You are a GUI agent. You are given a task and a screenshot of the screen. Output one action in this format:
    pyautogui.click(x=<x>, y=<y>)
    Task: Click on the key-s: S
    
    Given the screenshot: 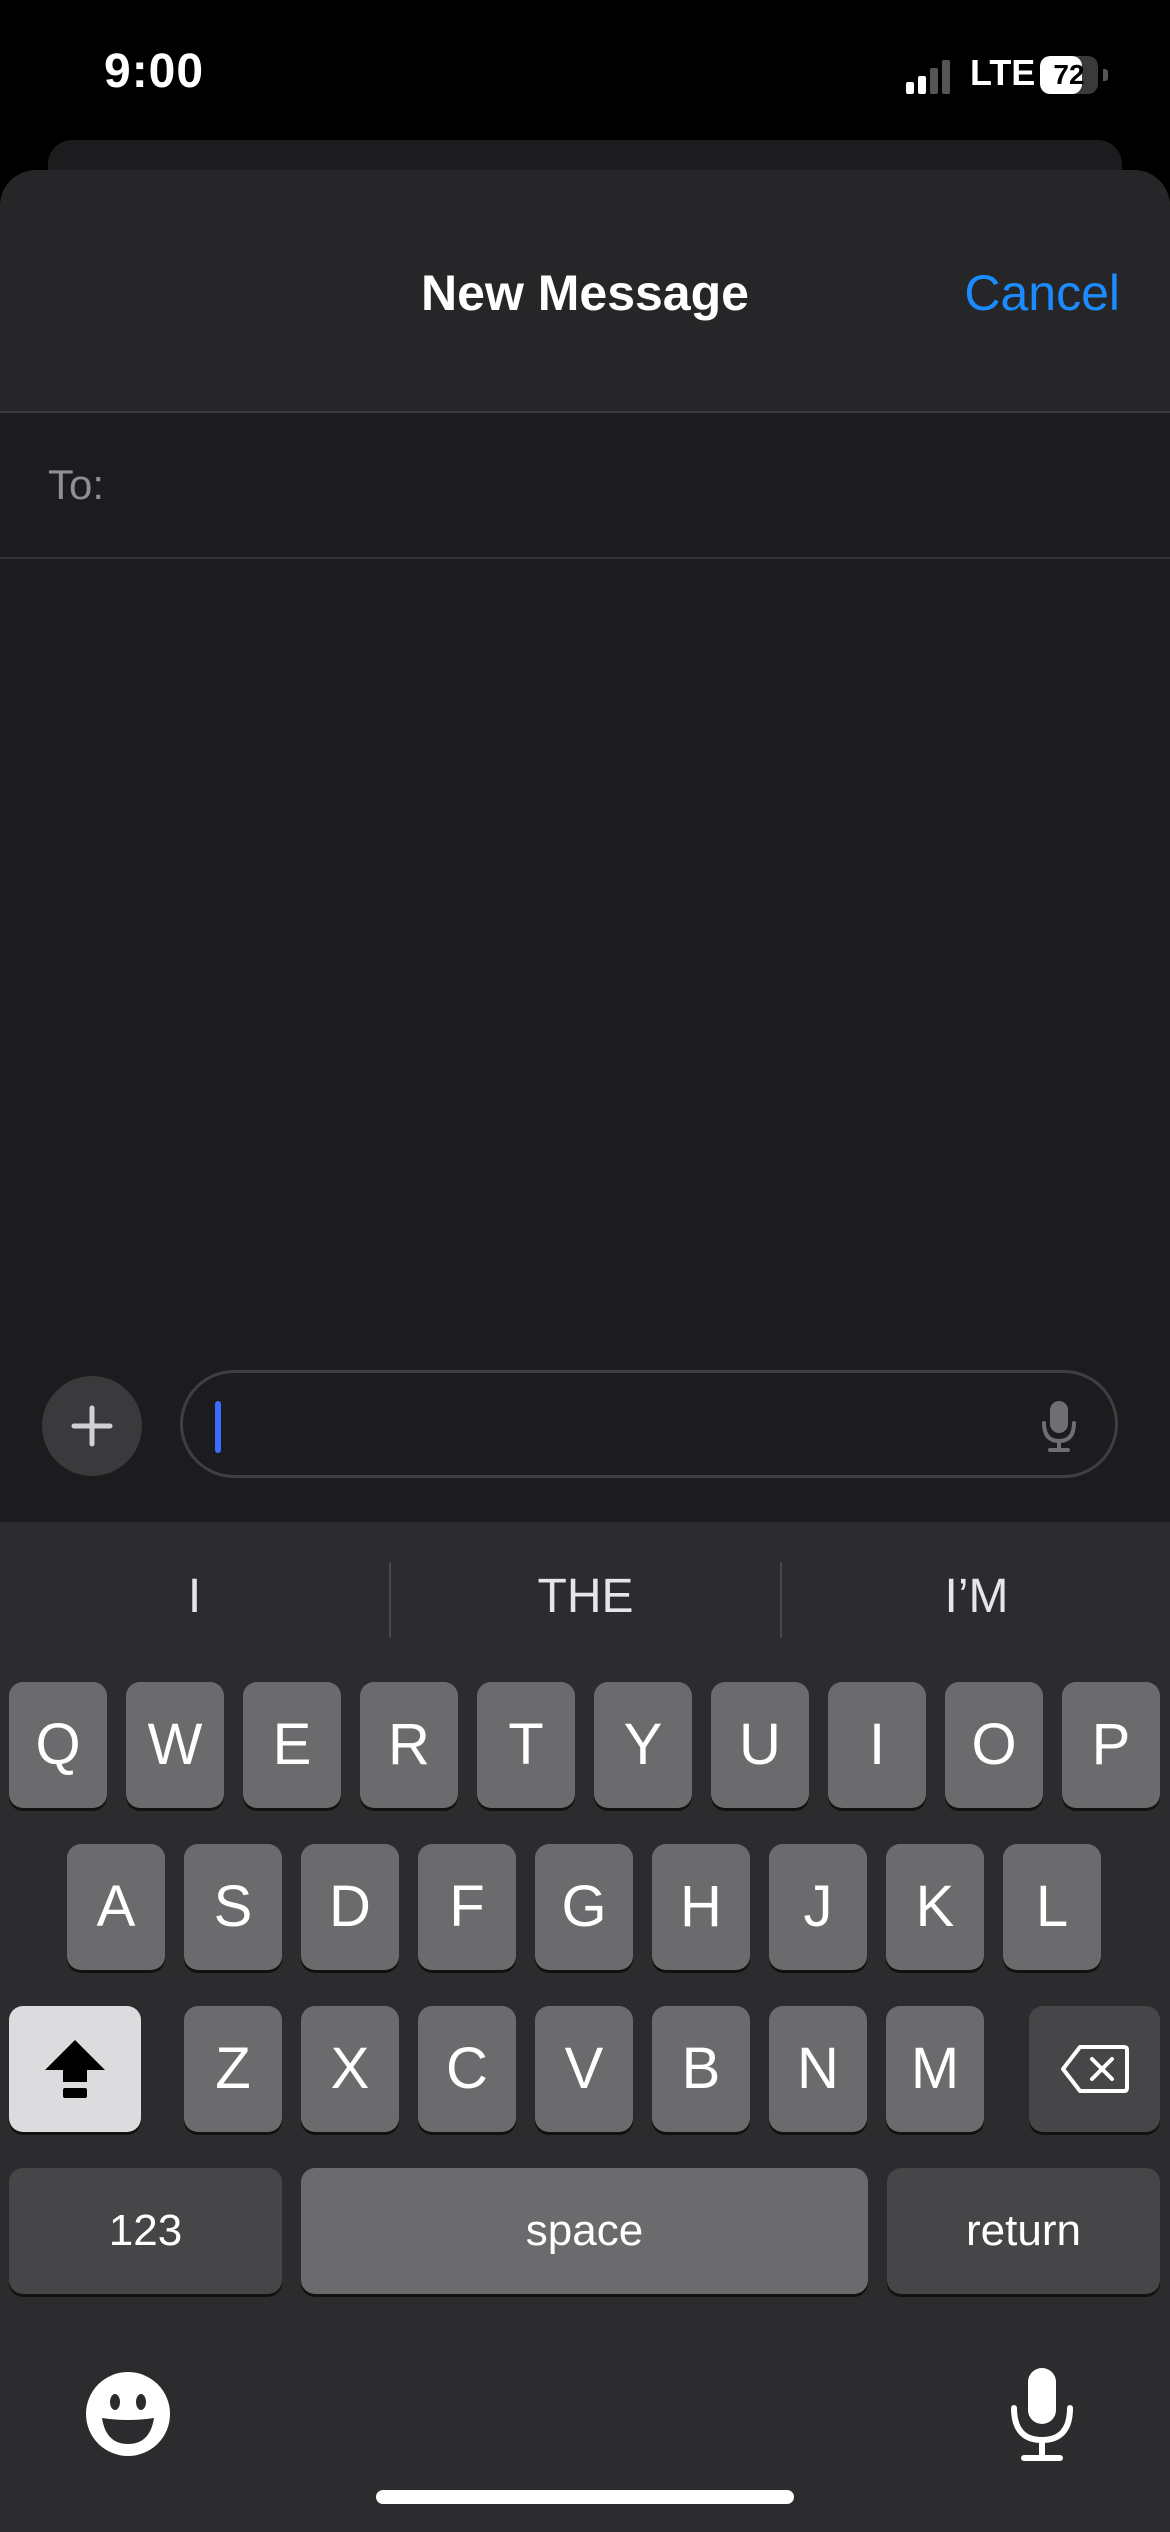 What is the action you would take?
    pyautogui.click(x=233, y=1907)
    